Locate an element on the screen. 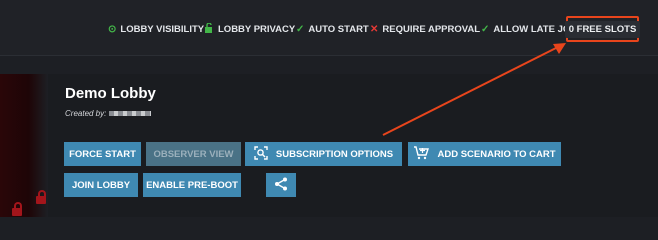  status-label: LOBBY PRIVACY is located at coordinates (257, 29).